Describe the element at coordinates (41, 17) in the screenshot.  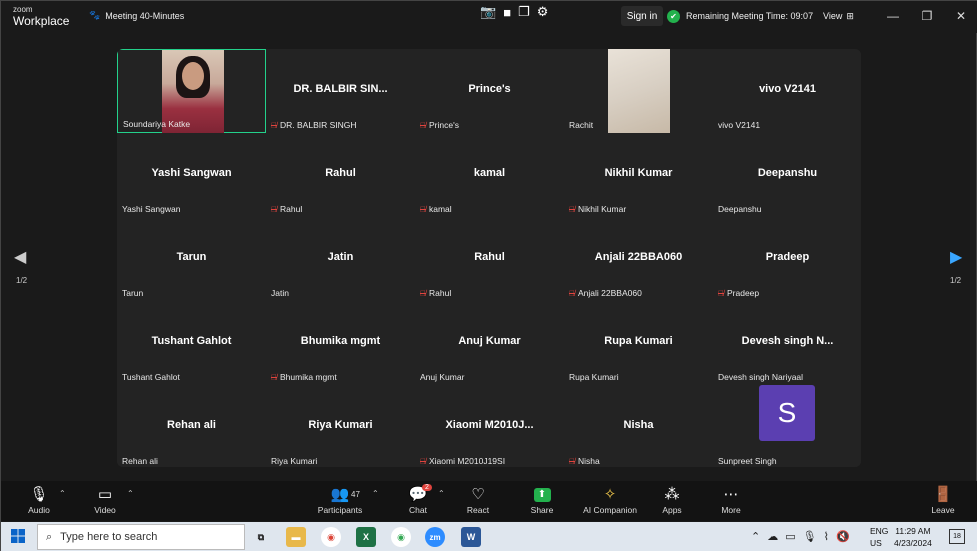
I see `zoom-logo: zoom Workplace` at that location.